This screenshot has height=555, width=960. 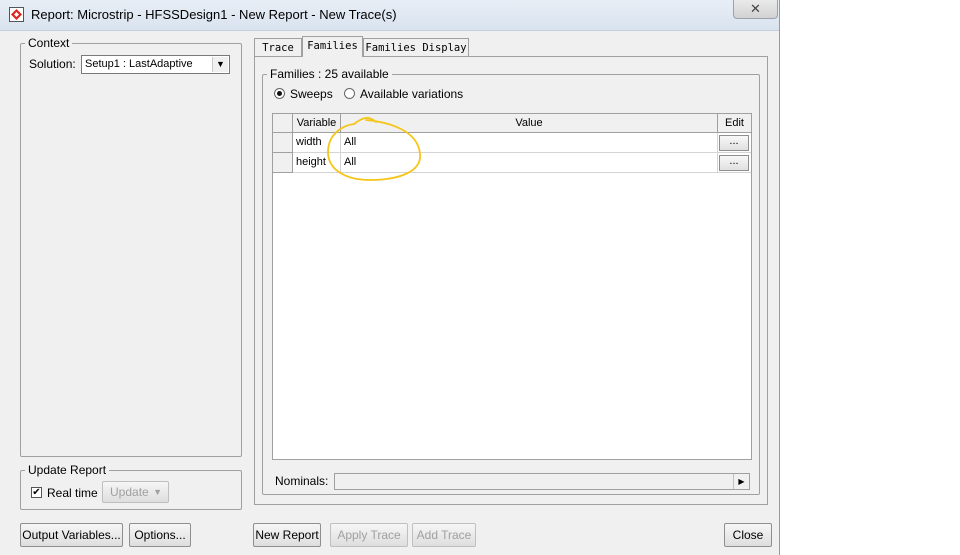 I want to click on available-variations-label: Available variations, so click(x=412, y=94).